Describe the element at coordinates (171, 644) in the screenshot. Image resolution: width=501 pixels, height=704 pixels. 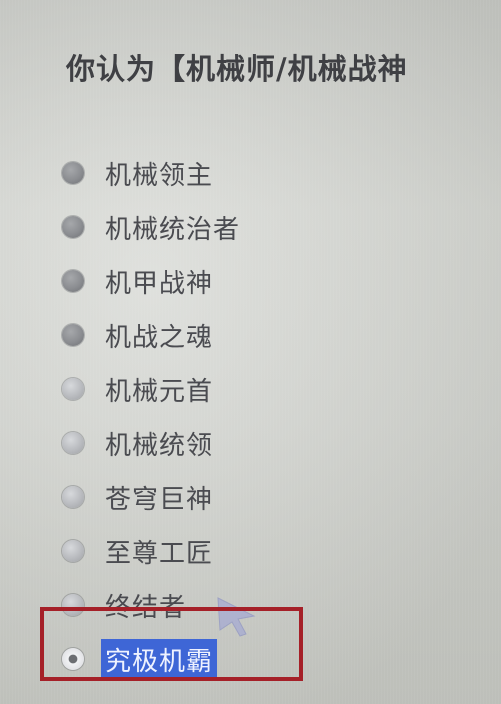
I see `annotation-highlight-box` at that location.